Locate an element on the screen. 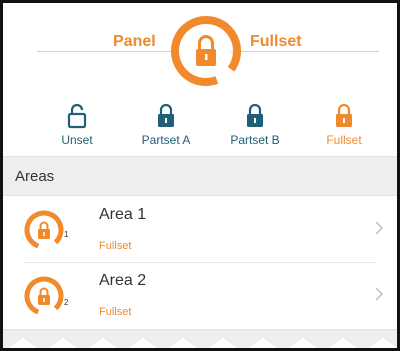 This screenshot has width=400, height=351. area-number: 2 is located at coordinates (66, 302).